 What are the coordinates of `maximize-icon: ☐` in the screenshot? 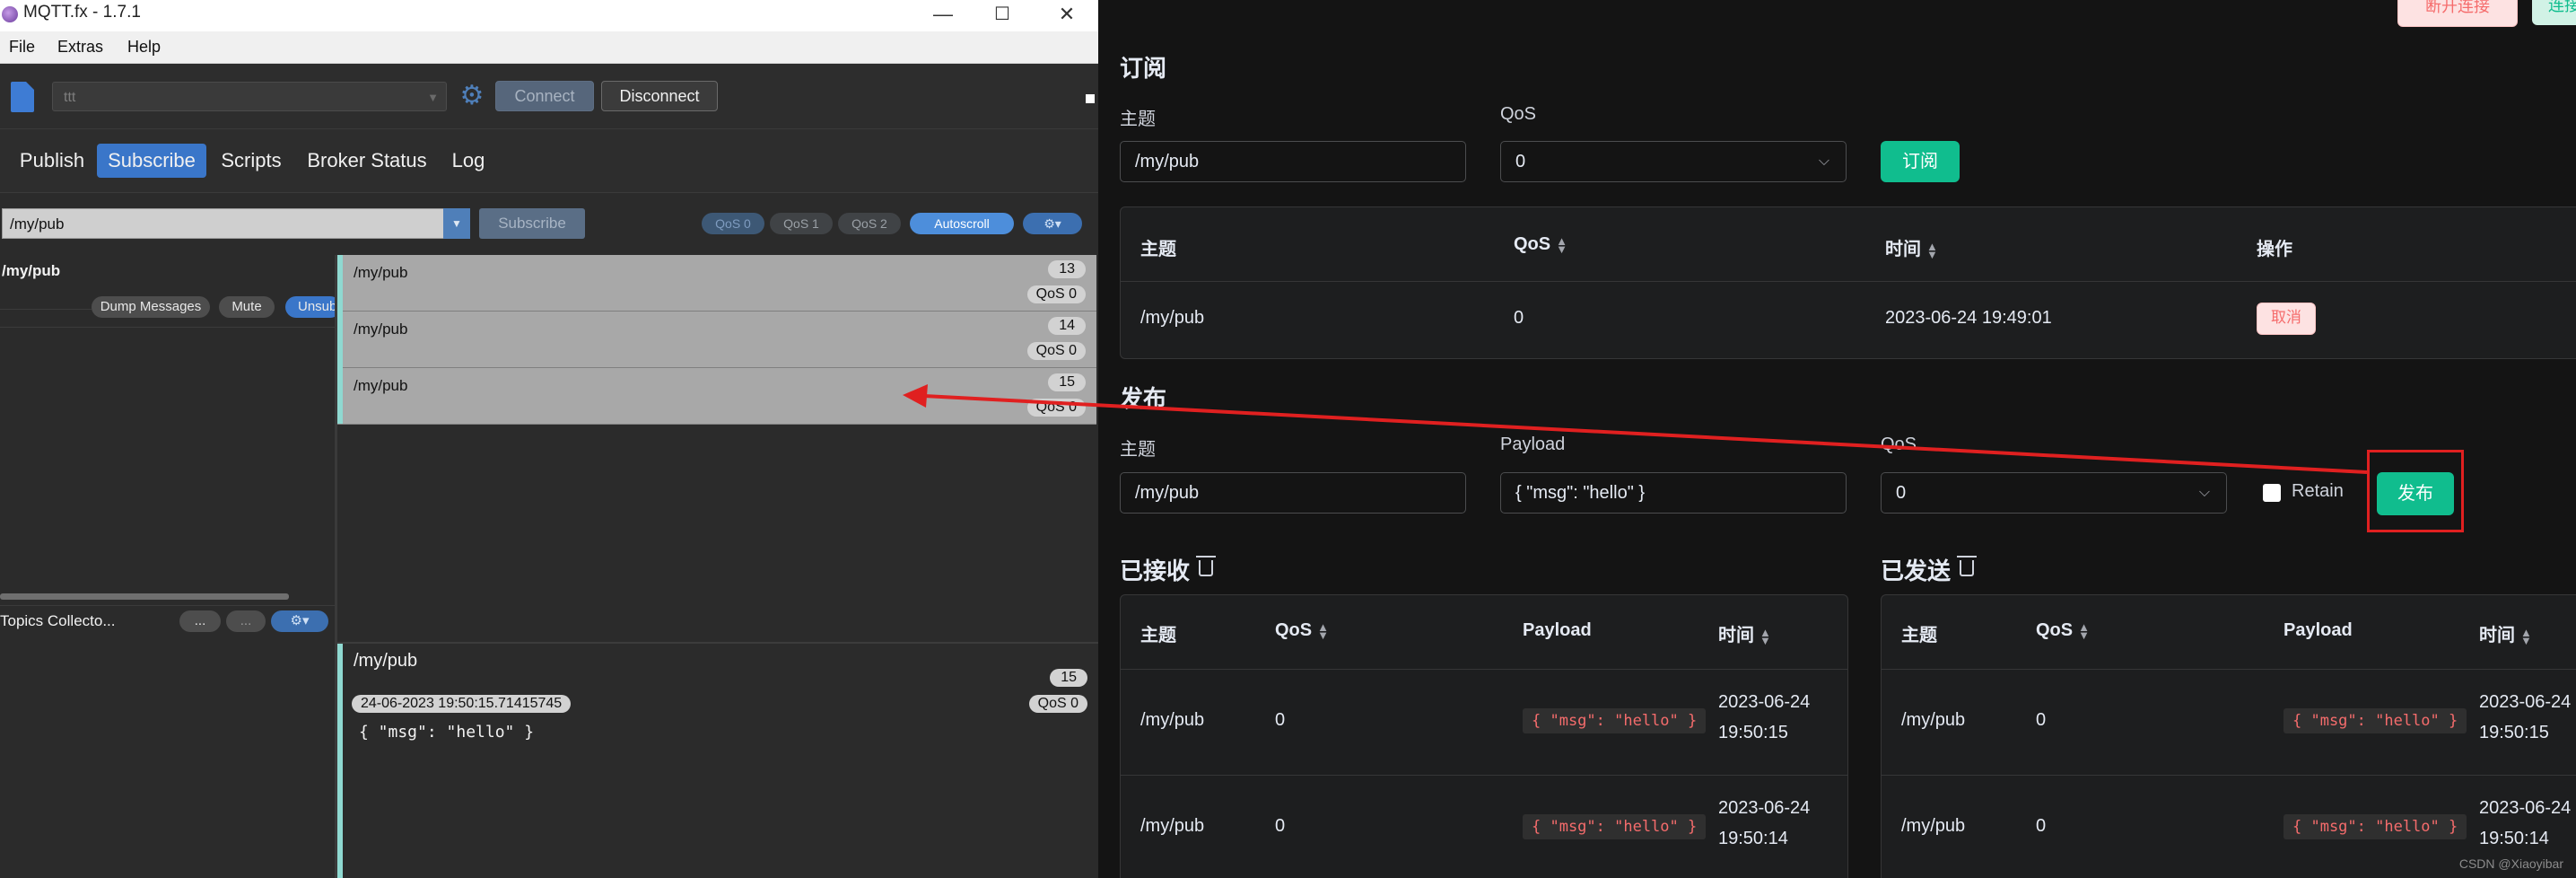 It's located at (1002, 15).